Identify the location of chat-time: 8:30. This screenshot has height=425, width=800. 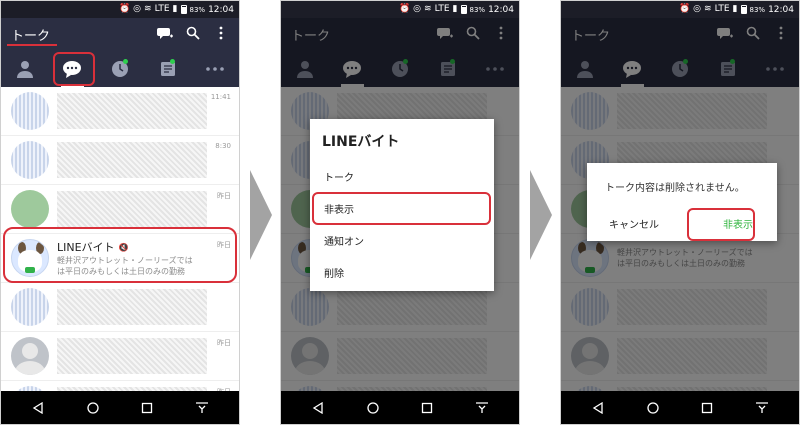
(223, 146).